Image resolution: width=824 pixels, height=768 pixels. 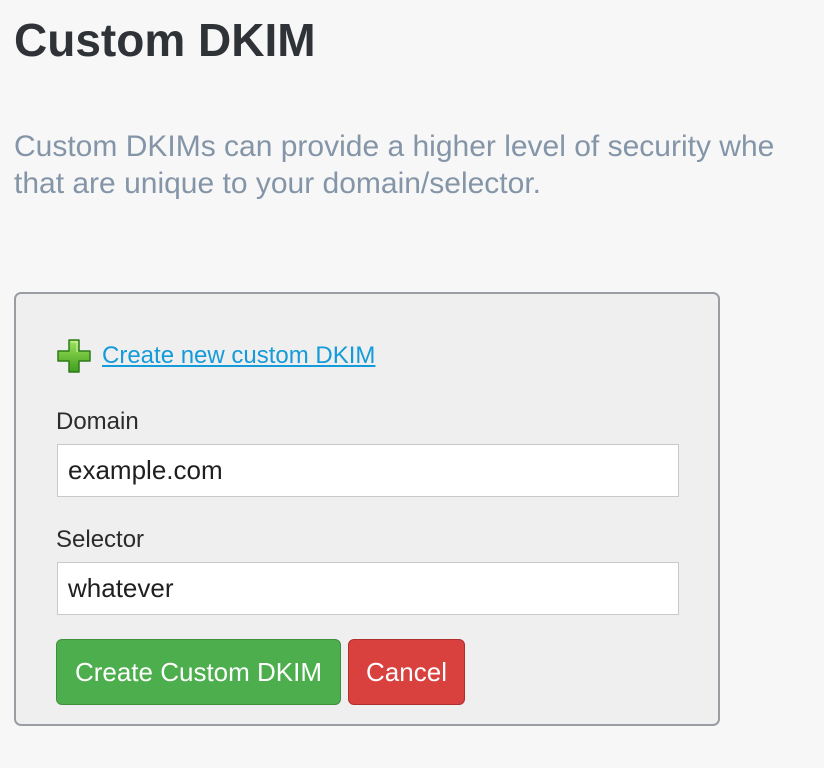 What do you see at coordinates (277, 183) in the screenshot?
I see `description-line-2: that are unique to your domain/selector.` at bounding box center [277, 183].